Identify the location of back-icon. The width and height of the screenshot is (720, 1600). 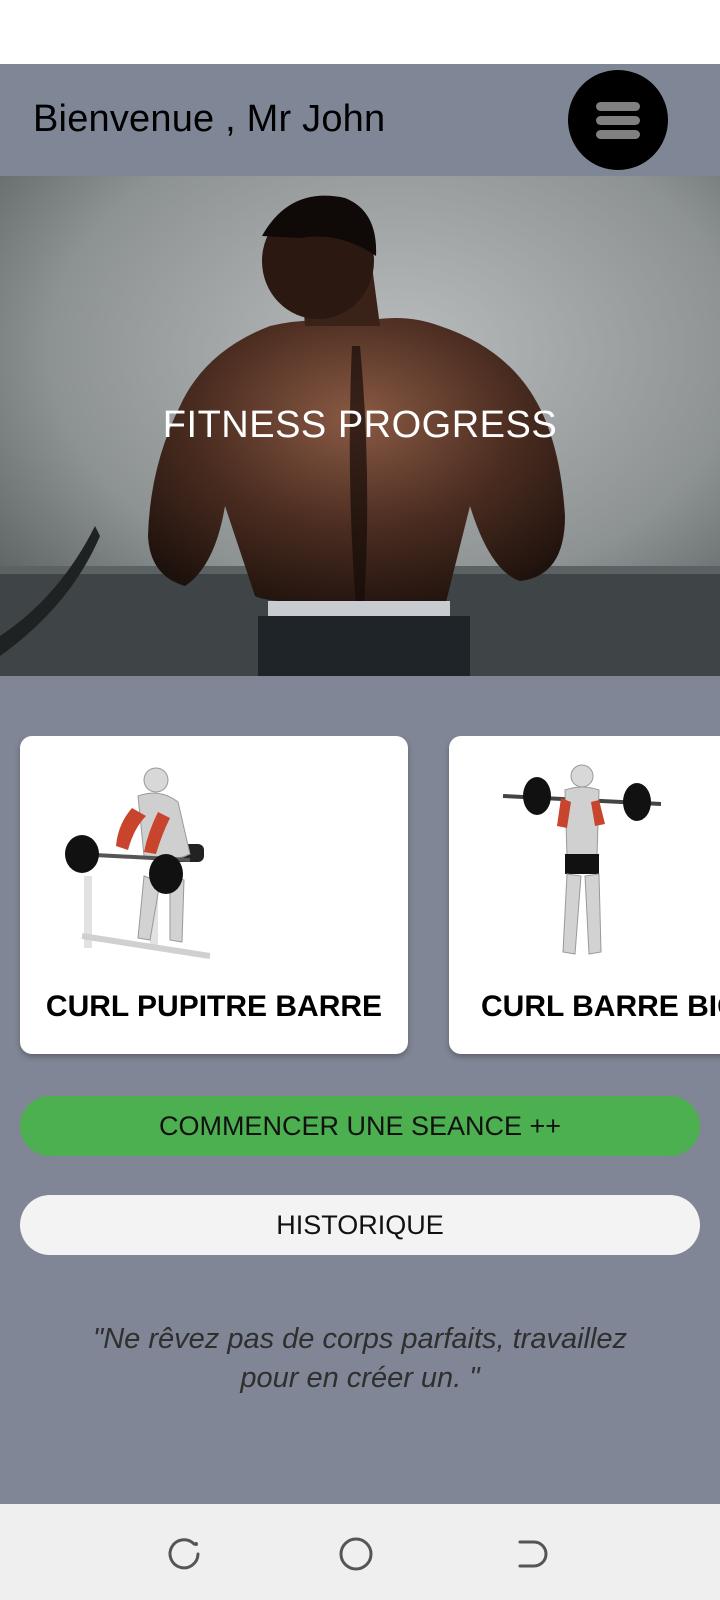
(532, 1554).